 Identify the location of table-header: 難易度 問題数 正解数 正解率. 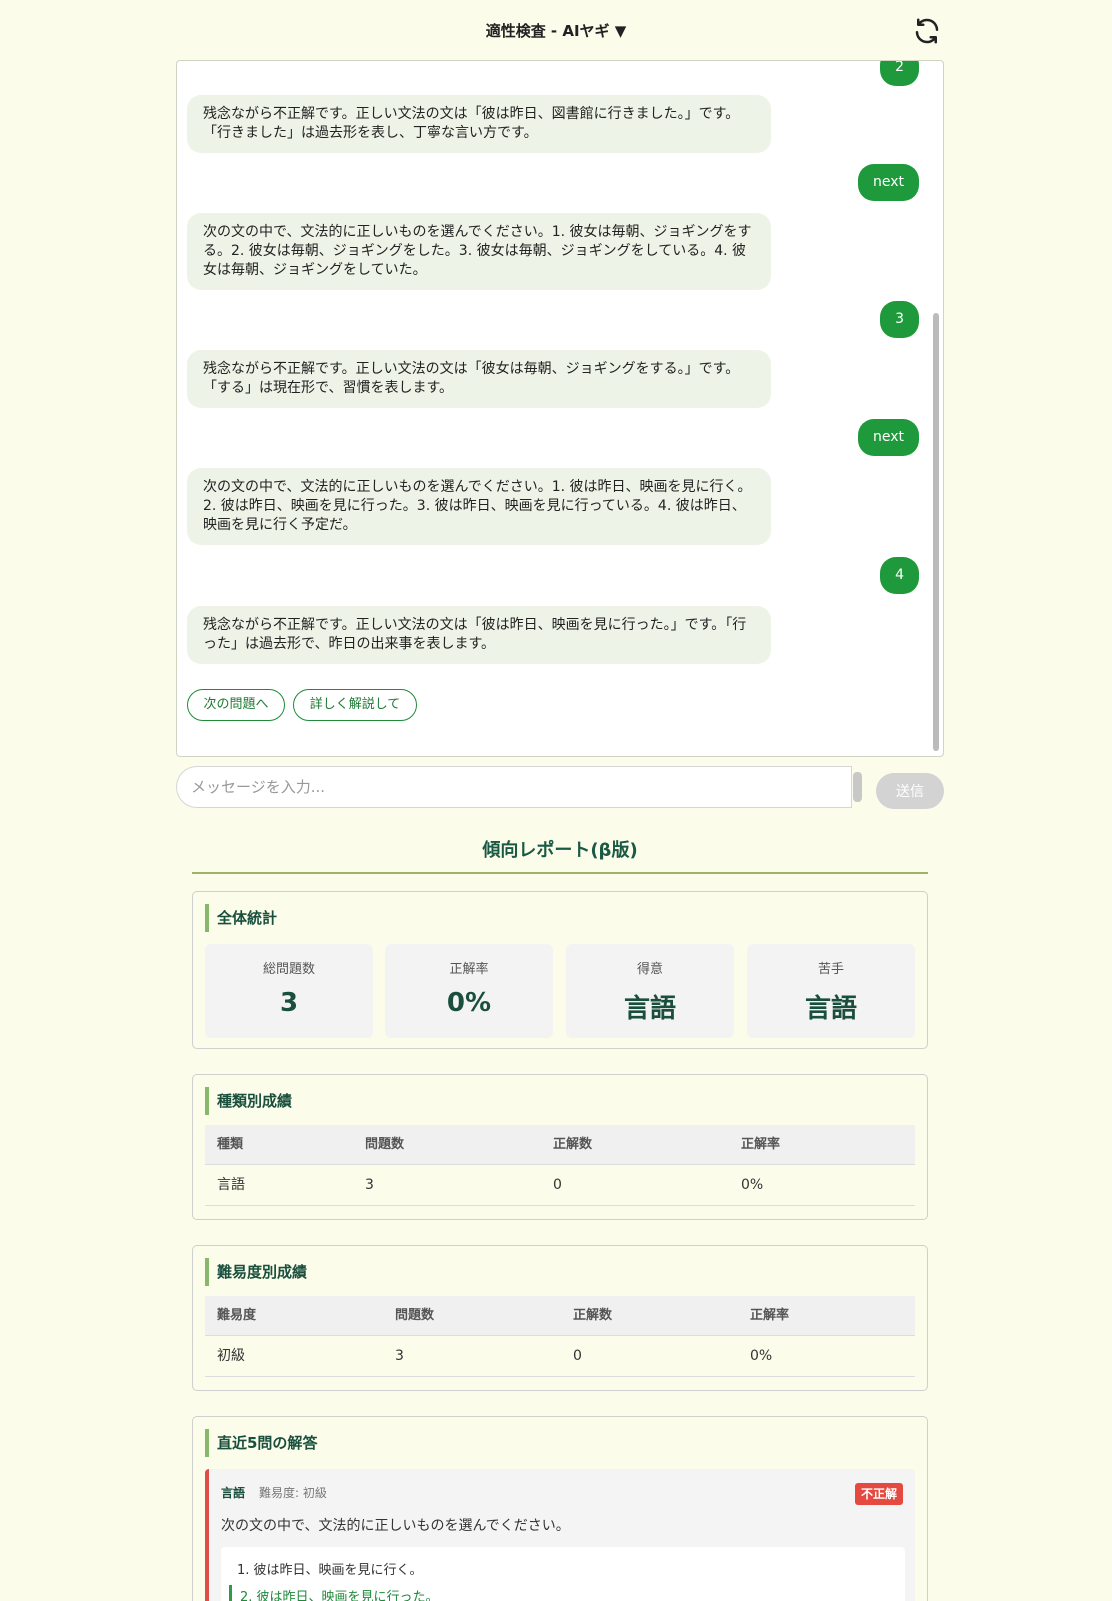
(560, 1316).